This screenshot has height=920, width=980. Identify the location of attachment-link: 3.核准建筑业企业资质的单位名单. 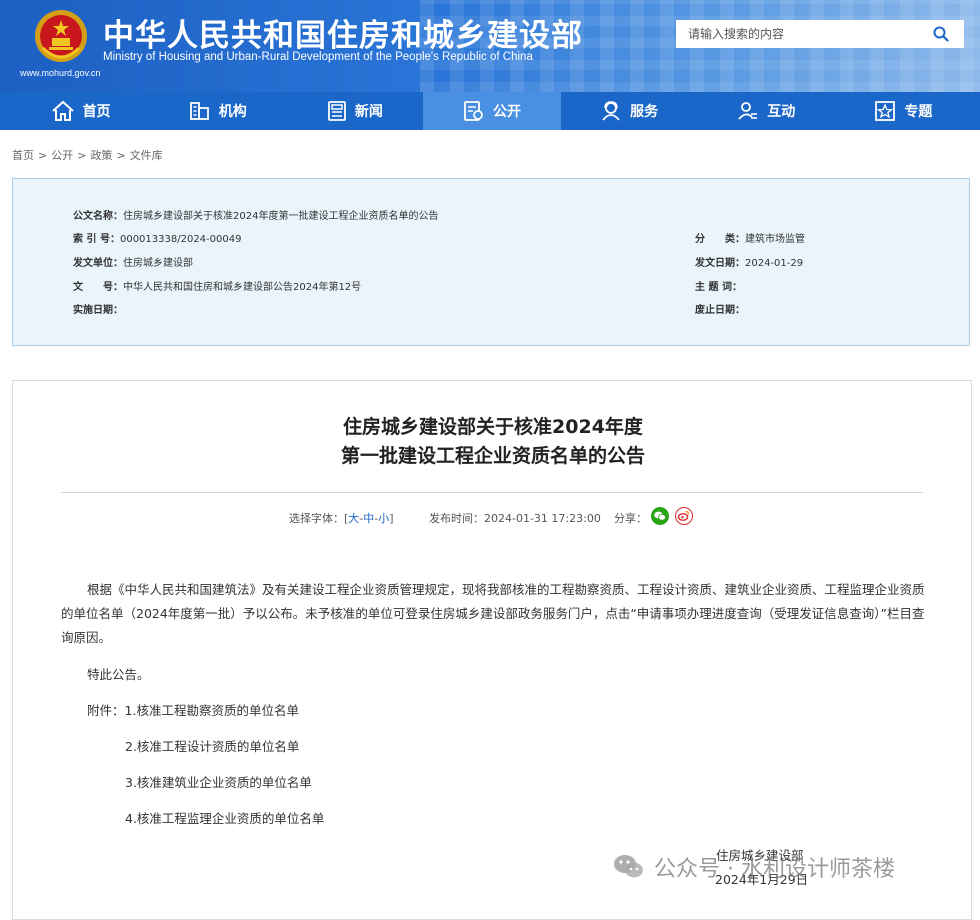
(218, 781).